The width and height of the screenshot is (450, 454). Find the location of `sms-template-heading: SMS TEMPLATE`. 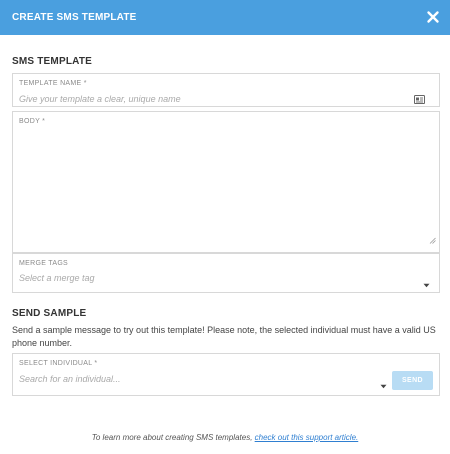

sms-template-heading: SMS TEMPLATE is located at coordinates (52, 61).